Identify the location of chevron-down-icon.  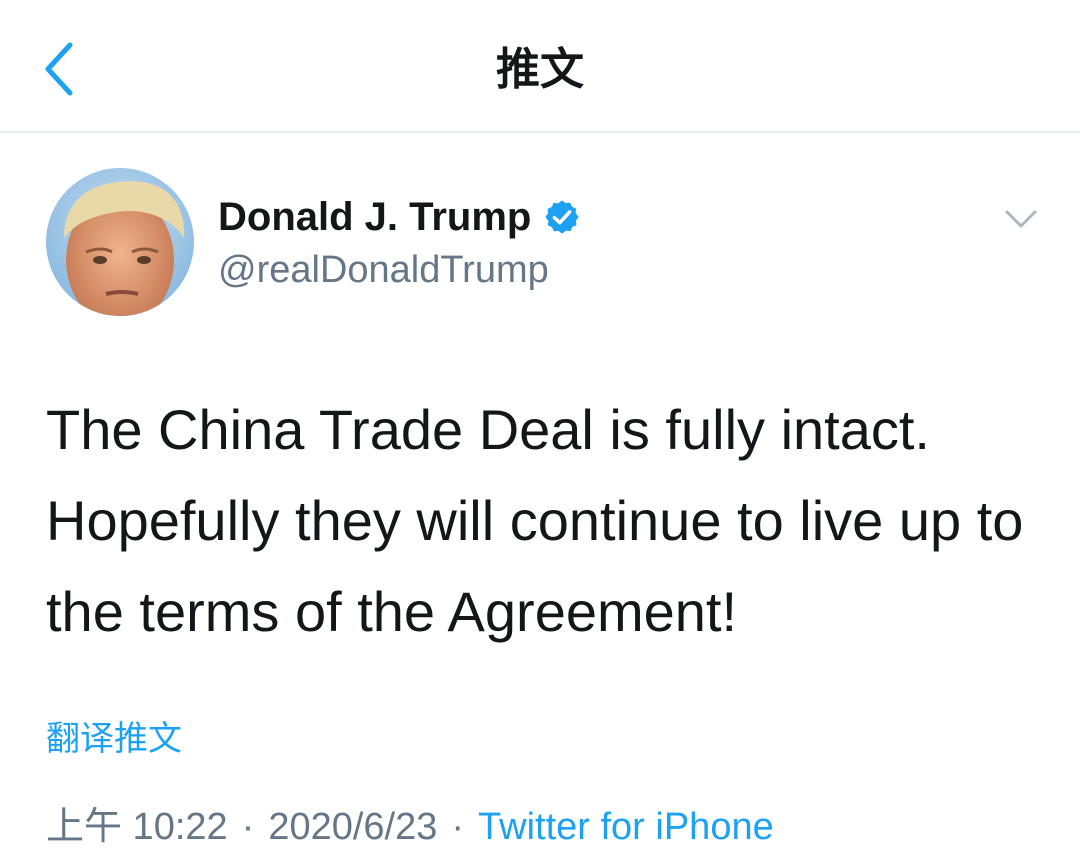
(1021, 219).